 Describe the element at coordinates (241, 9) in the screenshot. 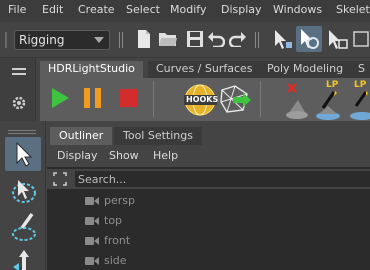

I see `menu-display: Display` at that location.